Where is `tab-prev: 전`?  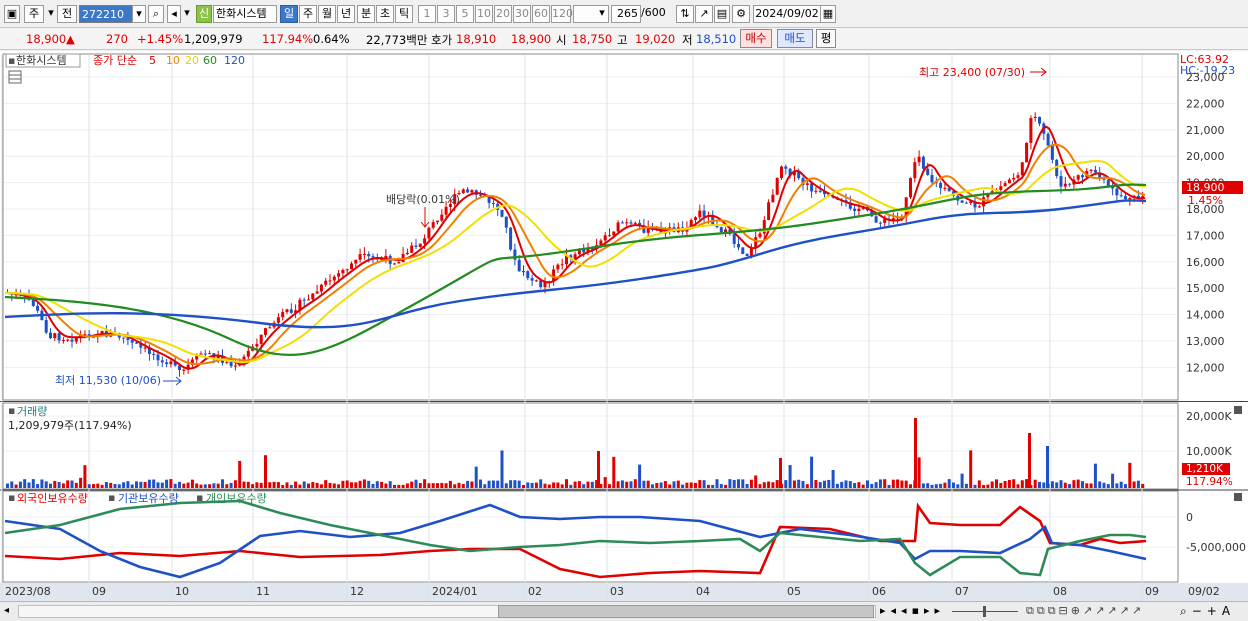 tab-prev: 전 is located at coordinates (67, 14).